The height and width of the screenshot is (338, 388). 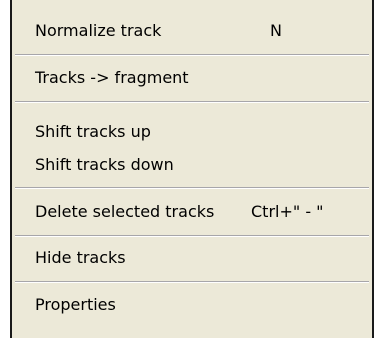 What do you see at coordinates (192, 78) in the screenshot?
I see `menu-item-tracks-to-fragment: Tracks -> fragment` at bounding box center [192, 78].